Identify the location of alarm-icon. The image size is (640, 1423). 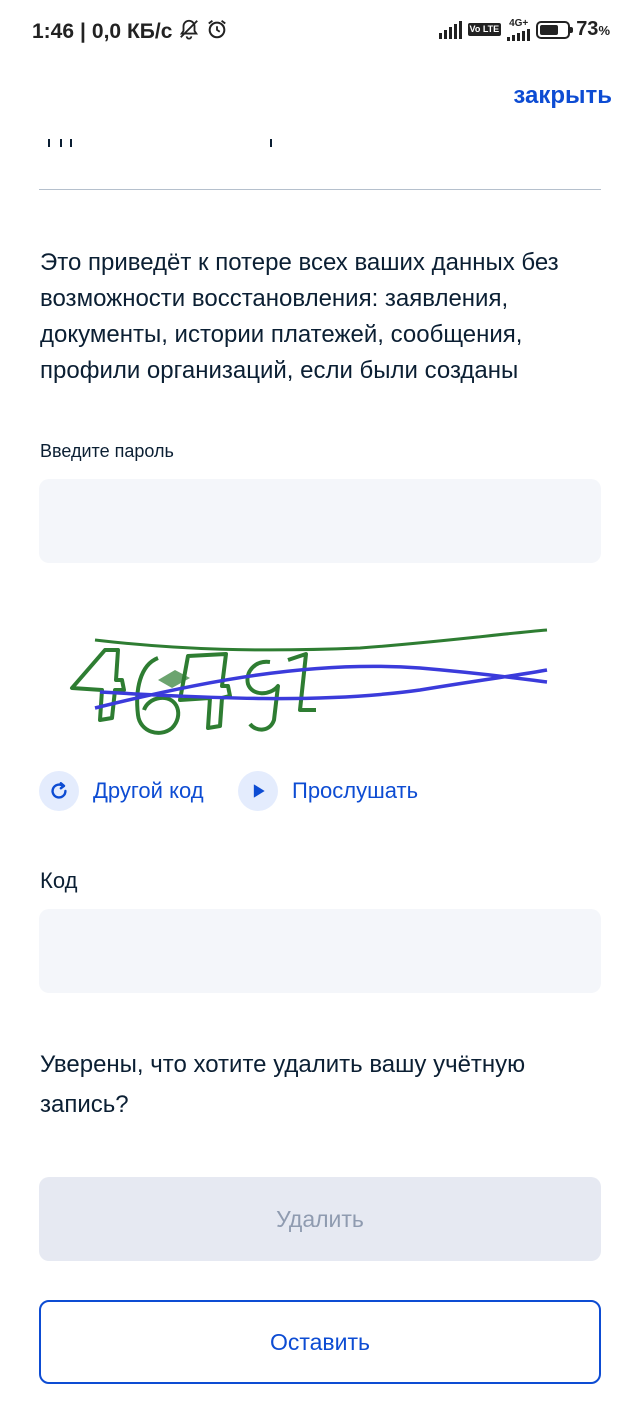
(217, 32).